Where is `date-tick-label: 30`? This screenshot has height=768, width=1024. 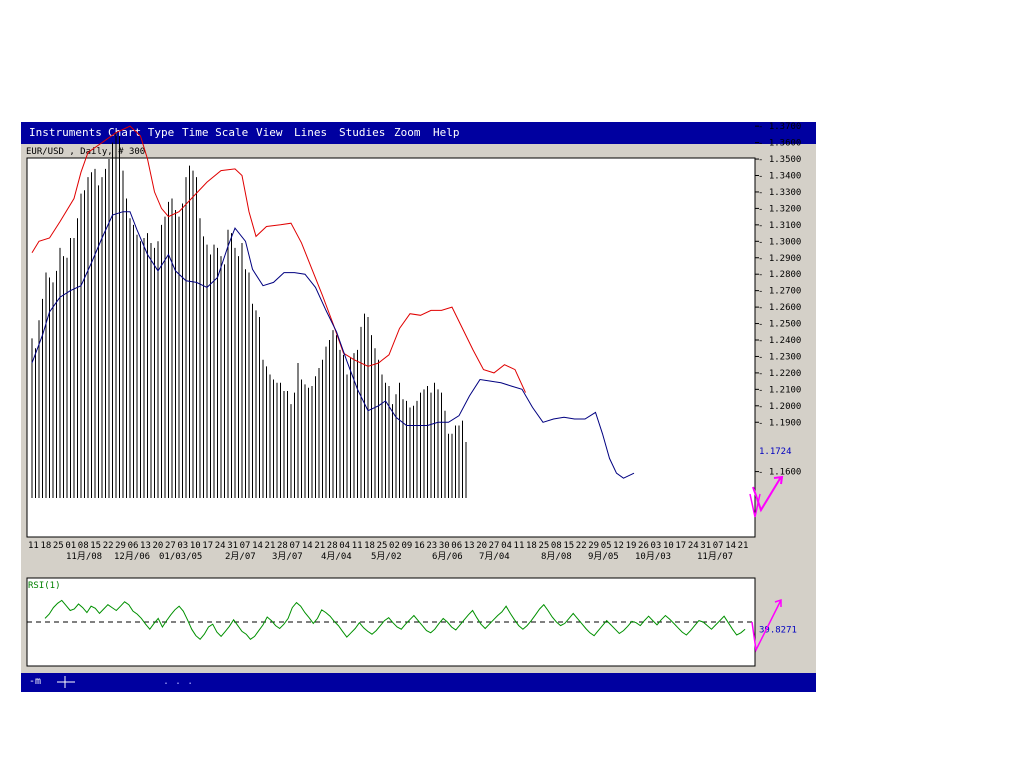 date-tick-label: 30 is located at coordinates (444, 546).